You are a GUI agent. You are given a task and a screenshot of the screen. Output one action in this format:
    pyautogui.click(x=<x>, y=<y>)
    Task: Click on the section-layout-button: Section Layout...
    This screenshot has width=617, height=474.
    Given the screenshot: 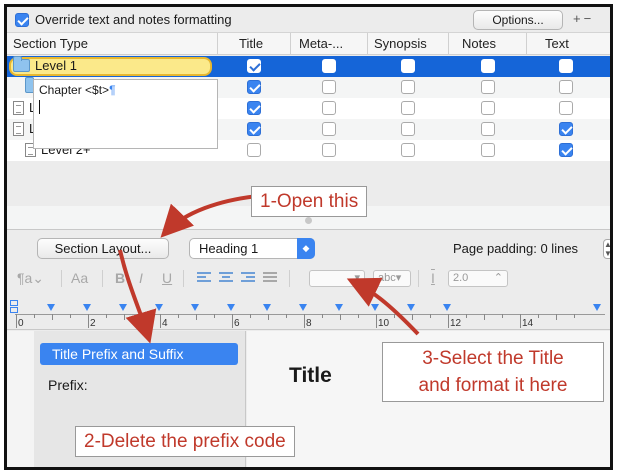 What is the action you would take?
    pyautogui.click(x=103, y=248)
    